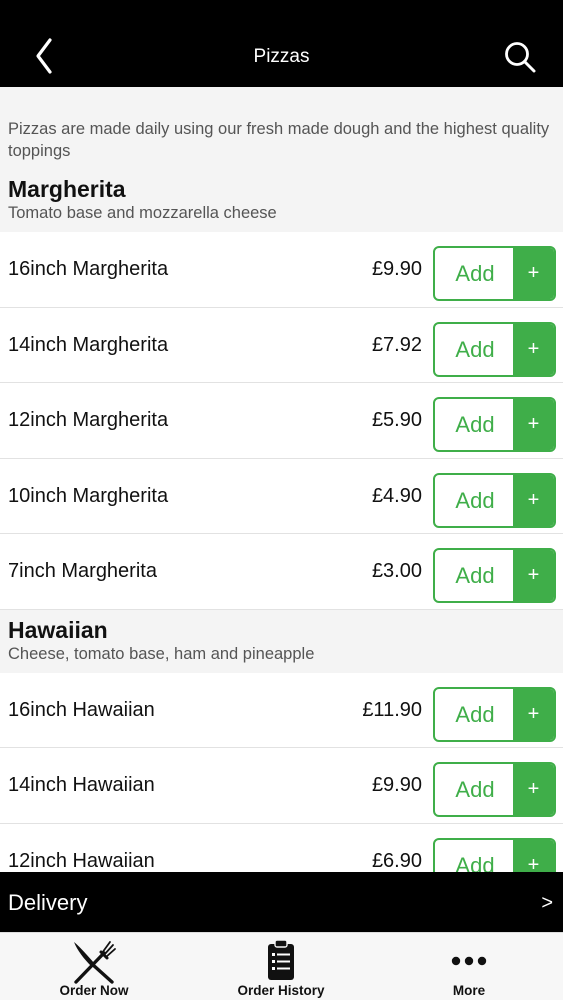 The height and width of the screenshot is (1000, 563). I want to click on tab-label: Order History, so click(281, 990).